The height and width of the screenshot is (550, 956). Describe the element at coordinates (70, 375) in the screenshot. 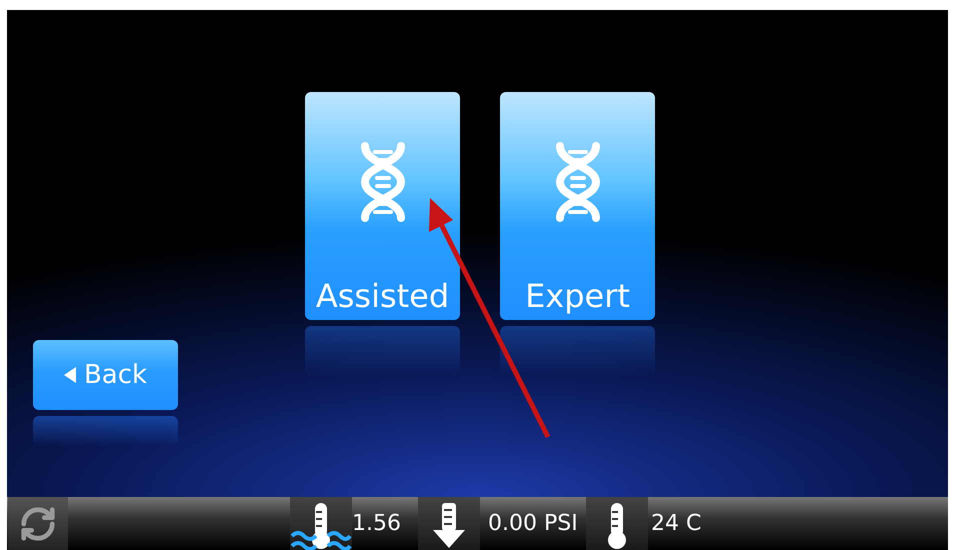

I see `left-triangle-icon` at that location.